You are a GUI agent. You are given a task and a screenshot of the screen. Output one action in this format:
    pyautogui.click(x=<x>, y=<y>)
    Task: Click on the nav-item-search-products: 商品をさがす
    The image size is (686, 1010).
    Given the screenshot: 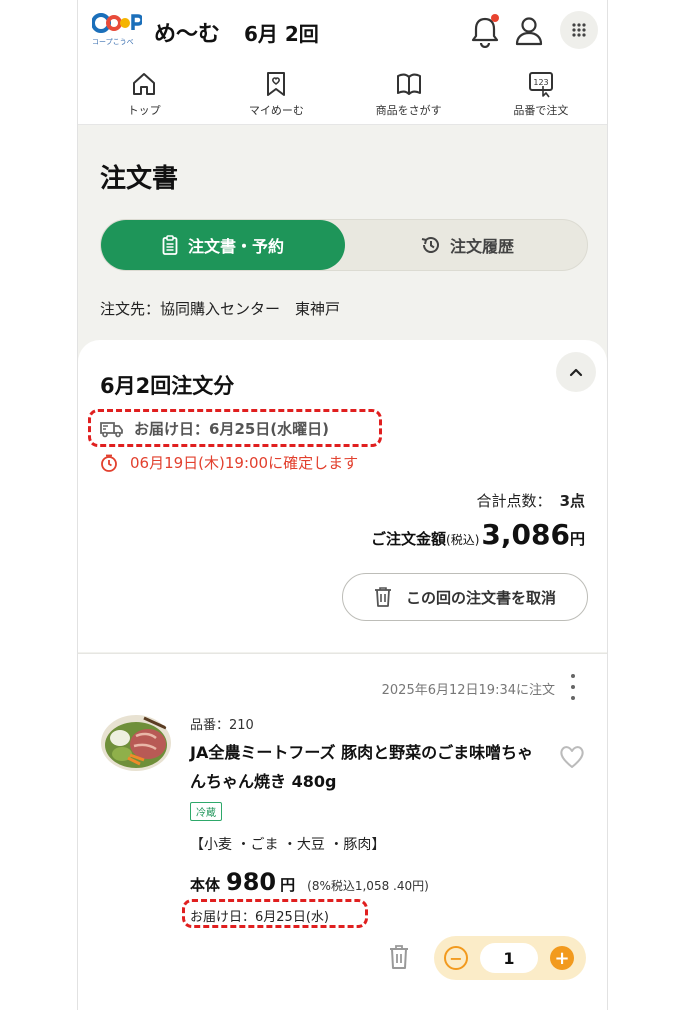 What is the action you would take?
    pyautogui.click(x=409, y=95)
    